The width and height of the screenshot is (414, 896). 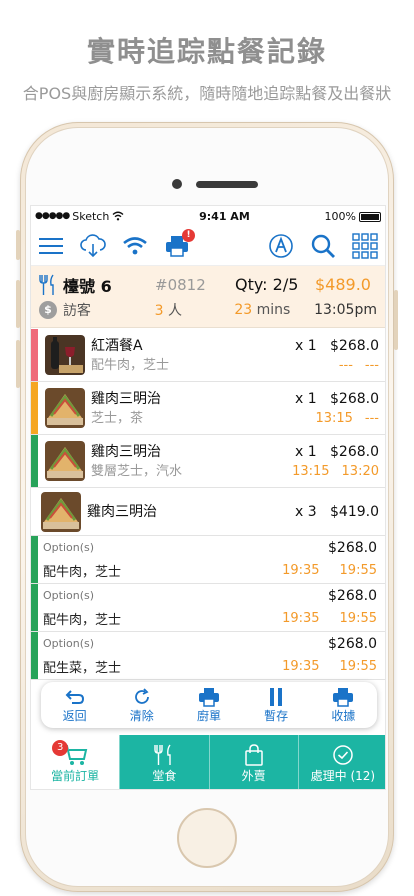 I want to click on wine-dish-image, so click(x=65, y=355).